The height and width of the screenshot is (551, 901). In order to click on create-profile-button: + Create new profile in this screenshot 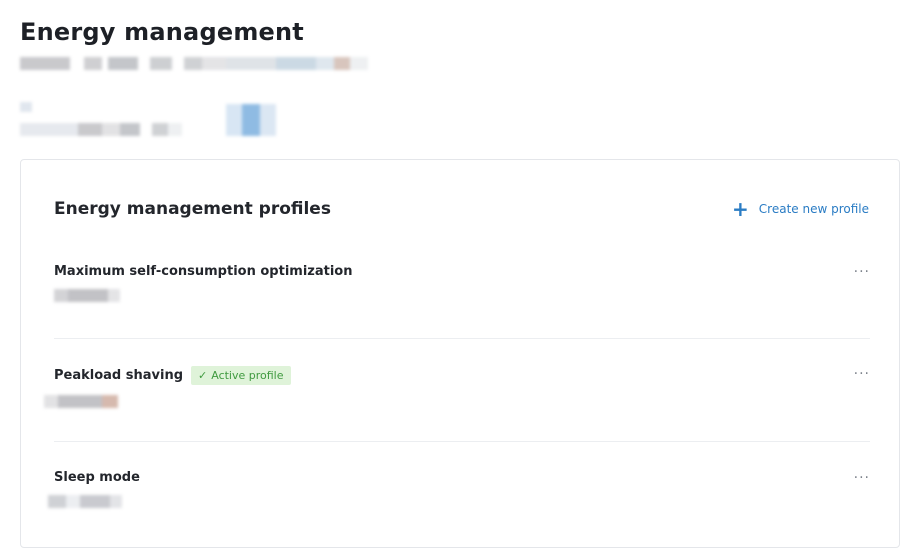, I will do `click(800, 209)`.